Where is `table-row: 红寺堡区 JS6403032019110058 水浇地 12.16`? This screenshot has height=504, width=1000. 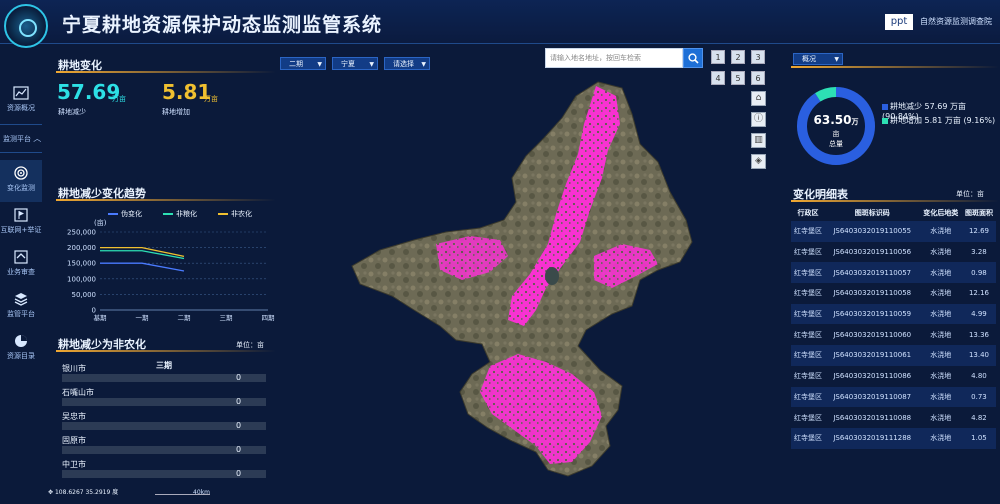
table-row: 红寺堡区 JS6403032019110058 水浇地 12.16 is located at coordinates (893, 293).